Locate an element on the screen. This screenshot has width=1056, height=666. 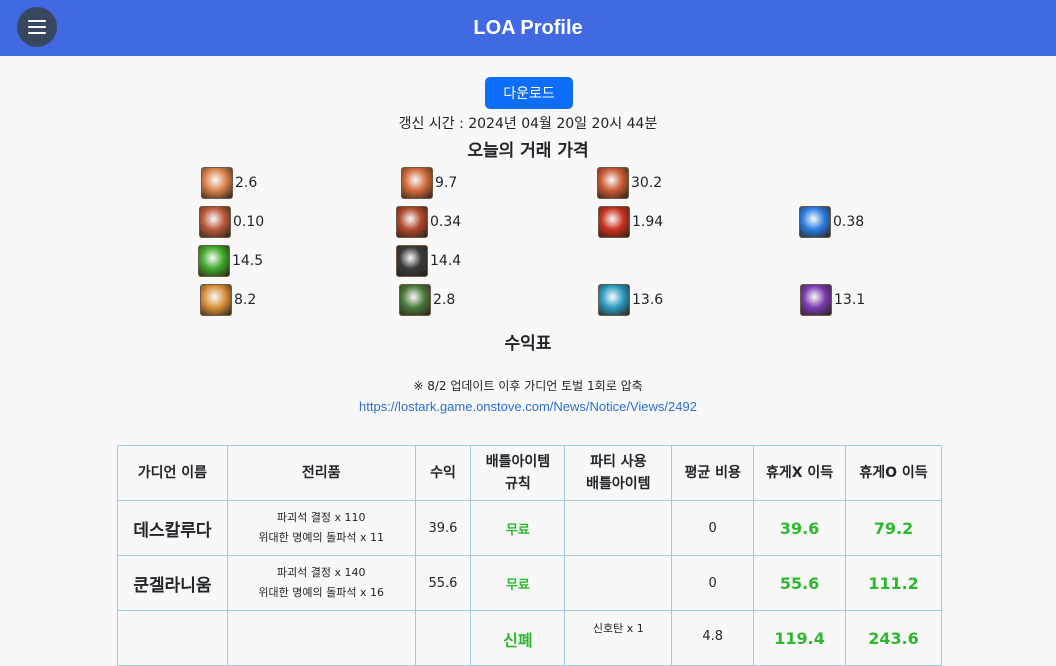
guardian-name: 쿤겔라니움 is located at coordinates (172, 583).